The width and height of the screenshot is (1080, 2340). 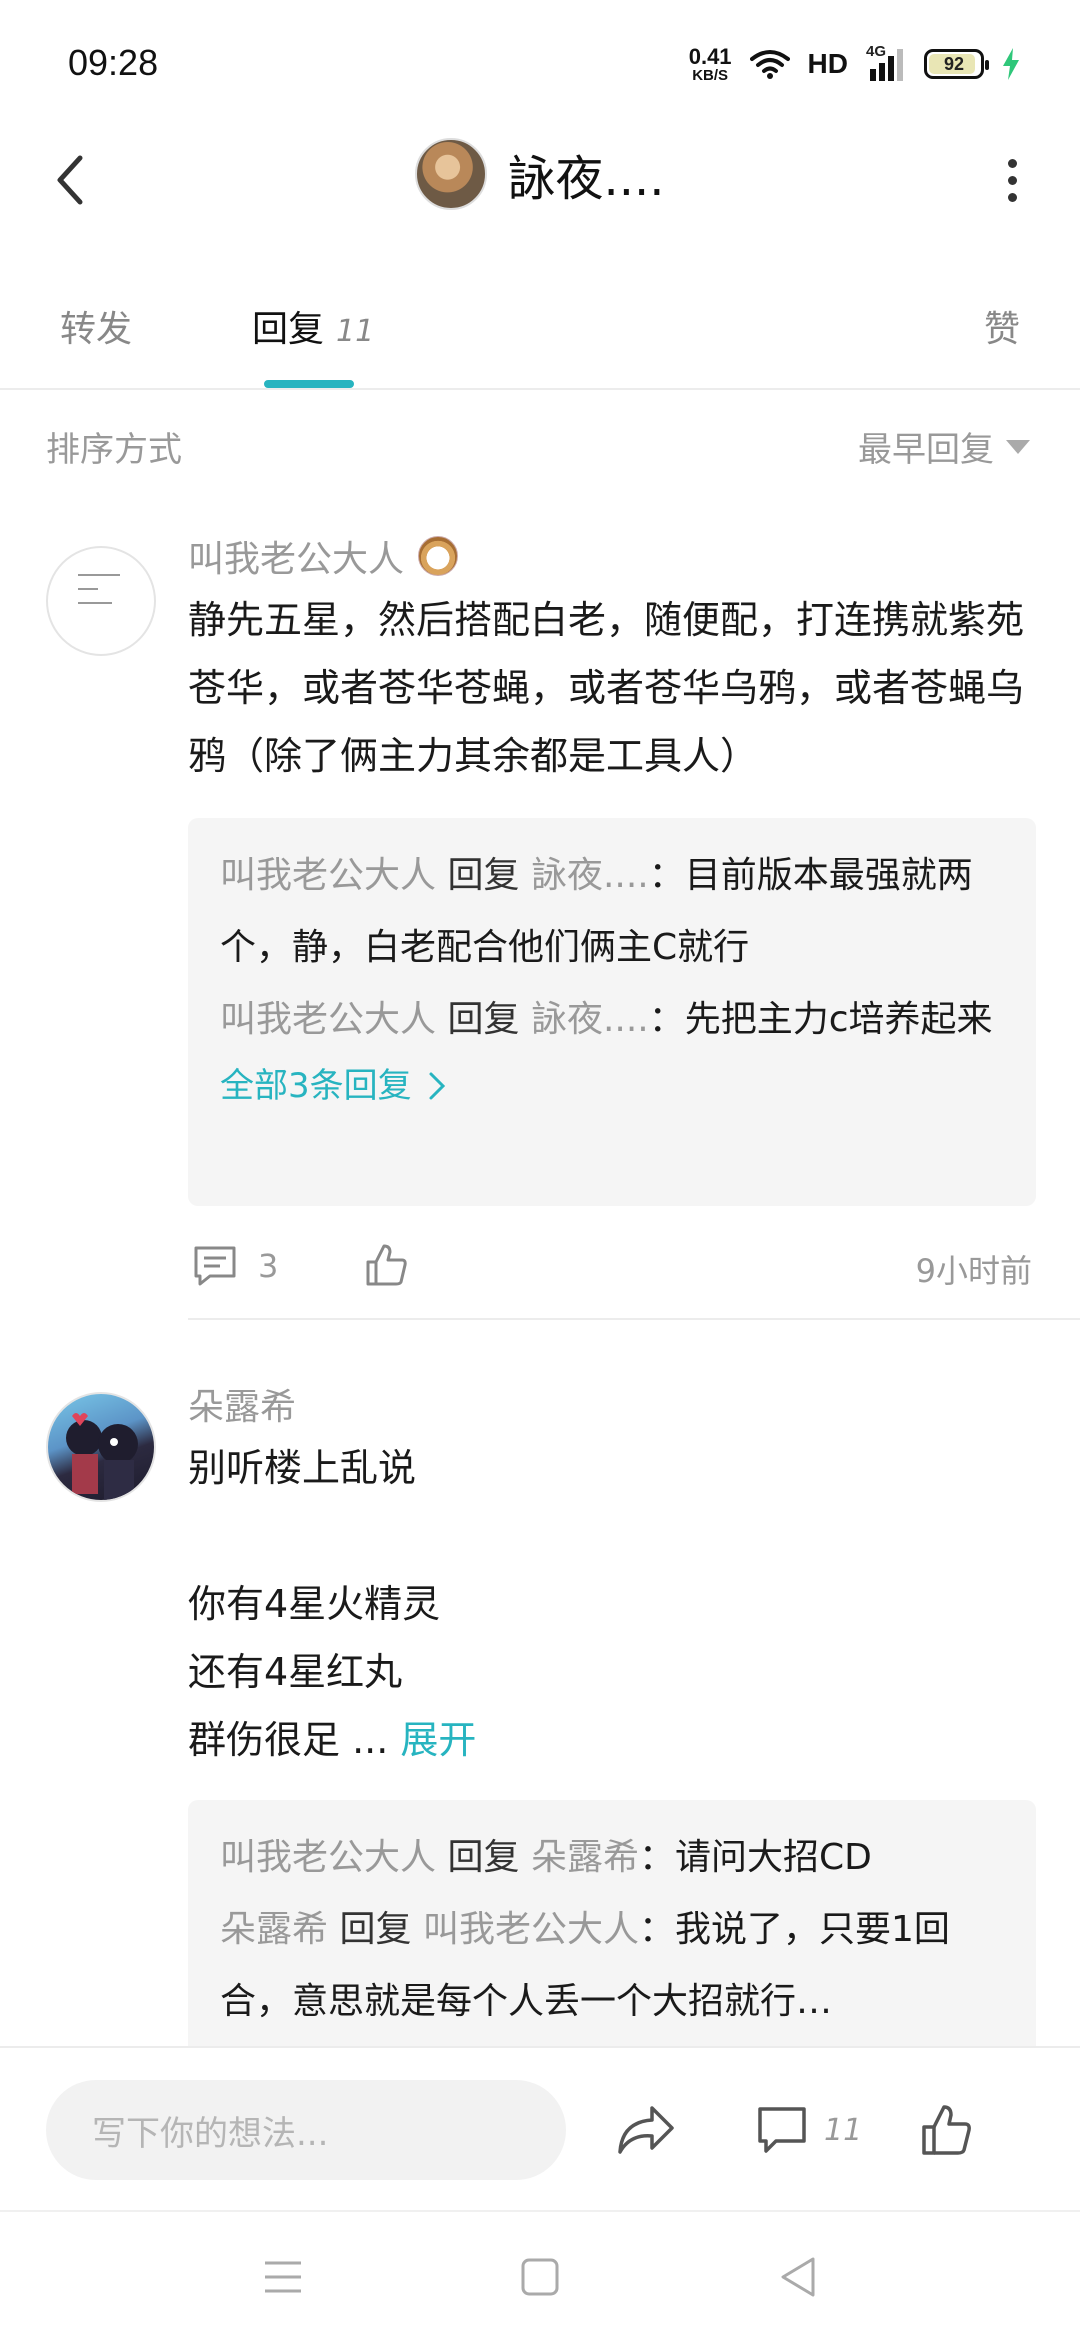 What do you see at coordinates (438, 556) in the screenshot?
I see `badge-icon` at bounding box center [438, 556].